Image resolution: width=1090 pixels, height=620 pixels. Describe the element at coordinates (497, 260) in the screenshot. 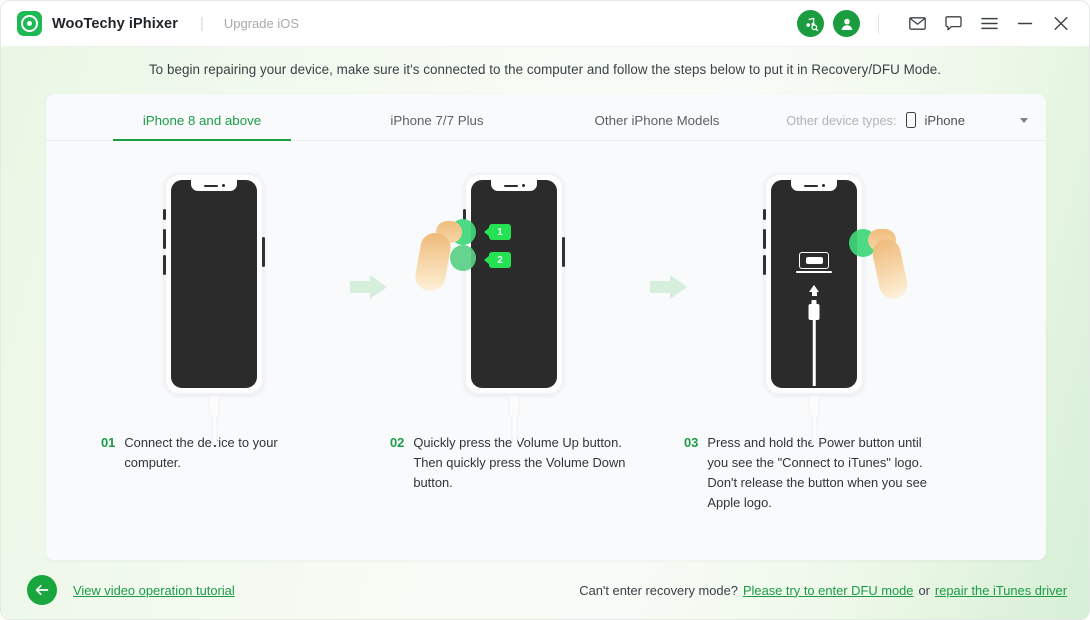

I see `volume-down-badge: 2` at that location.